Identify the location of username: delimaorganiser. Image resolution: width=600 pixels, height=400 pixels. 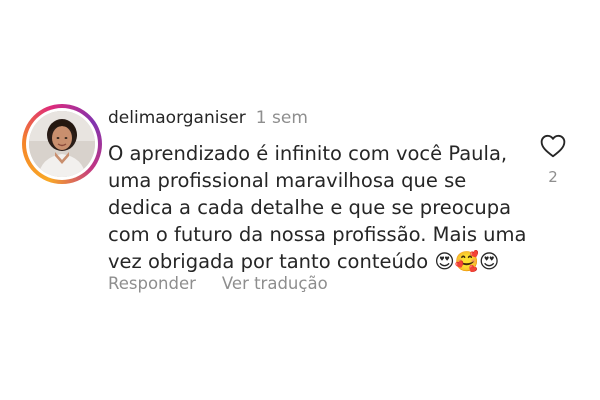
(177, 118).